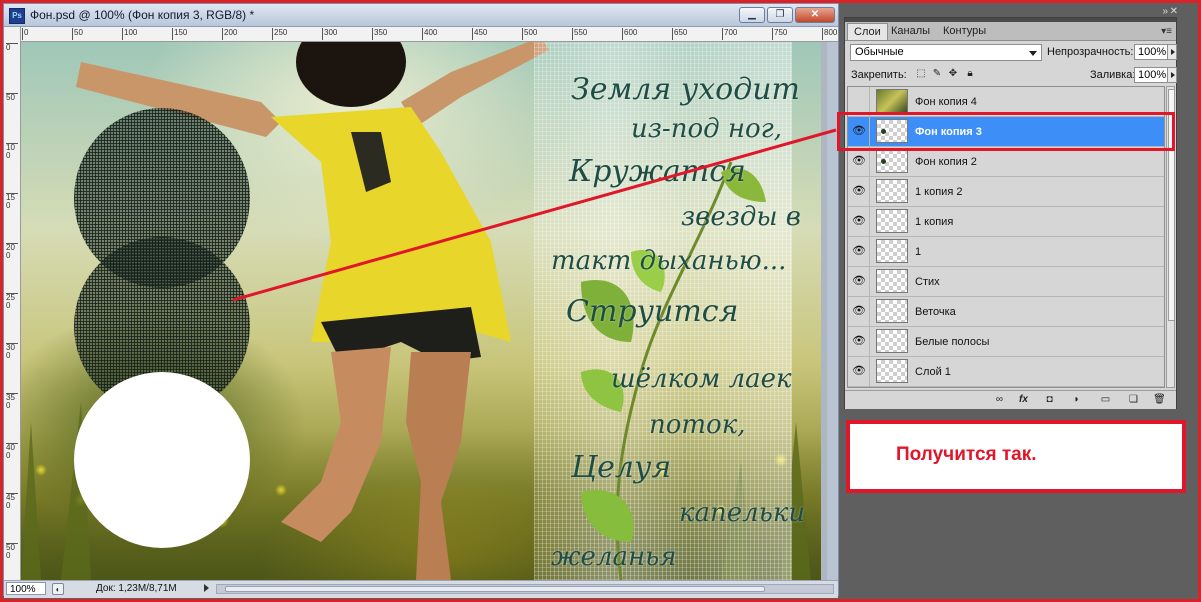  What do you see at coordinates (934, 222) in the screenshot?
I see `layer-name: 1 копия` at bounding box center [934, 222].